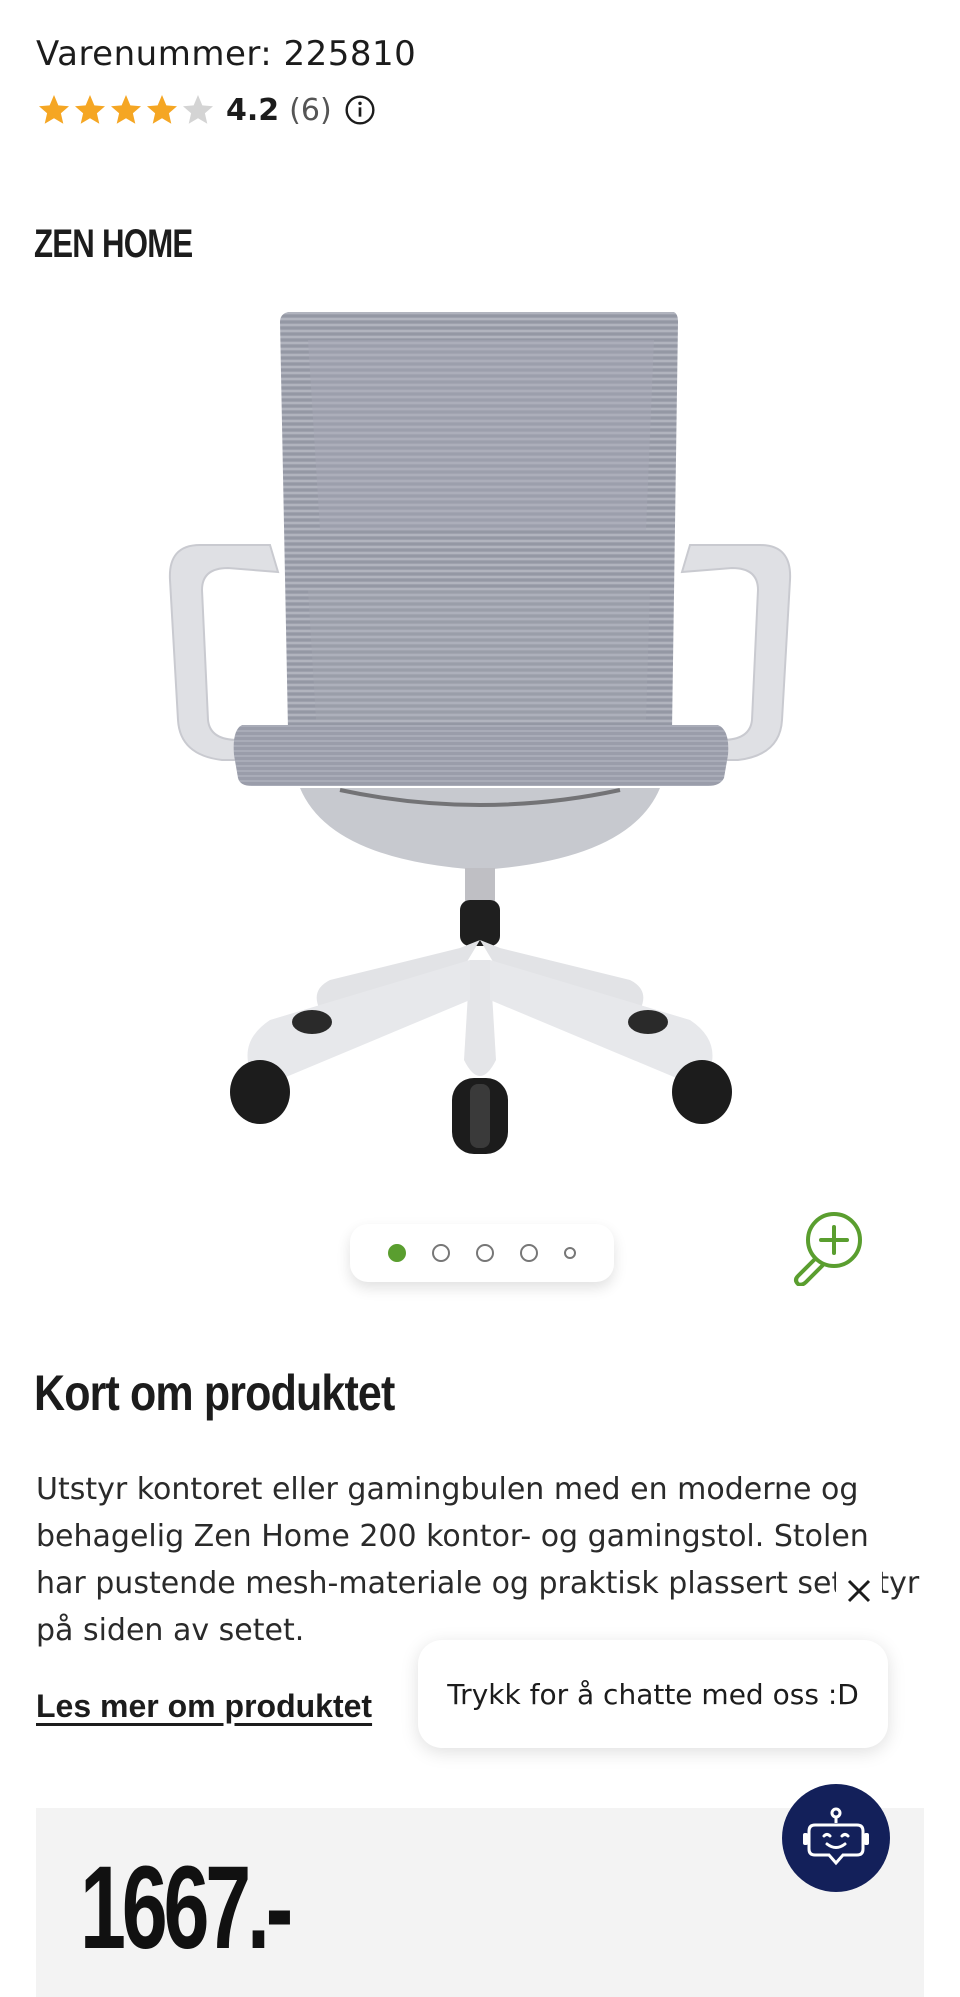 This screenshot has width=960, height=1997. I want to click on gallery-pagination, so click(482, 1253).